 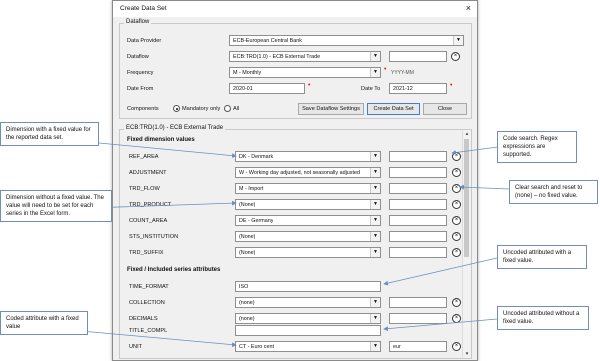 I want to click on callout-uncoded-fixed: Uncoded attributed with a fixed value., so click(x=542, y=257).